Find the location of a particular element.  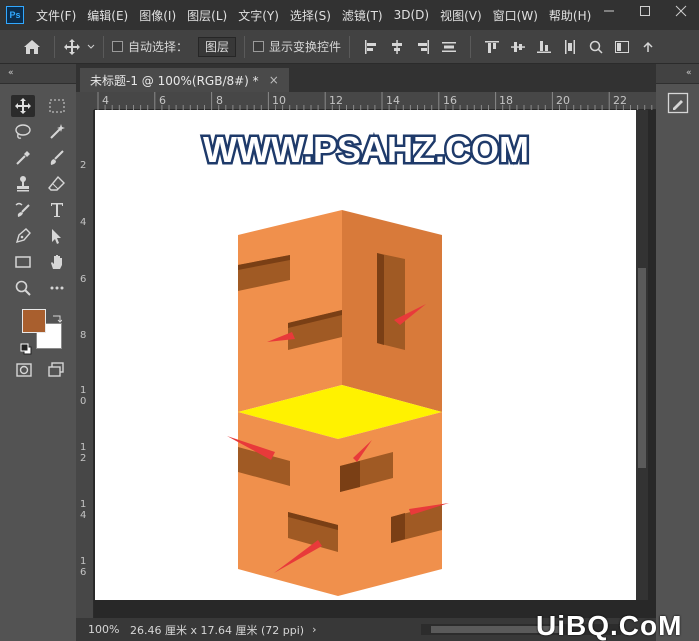

distribute-vertical-icon is located at coordinates (449, 47).